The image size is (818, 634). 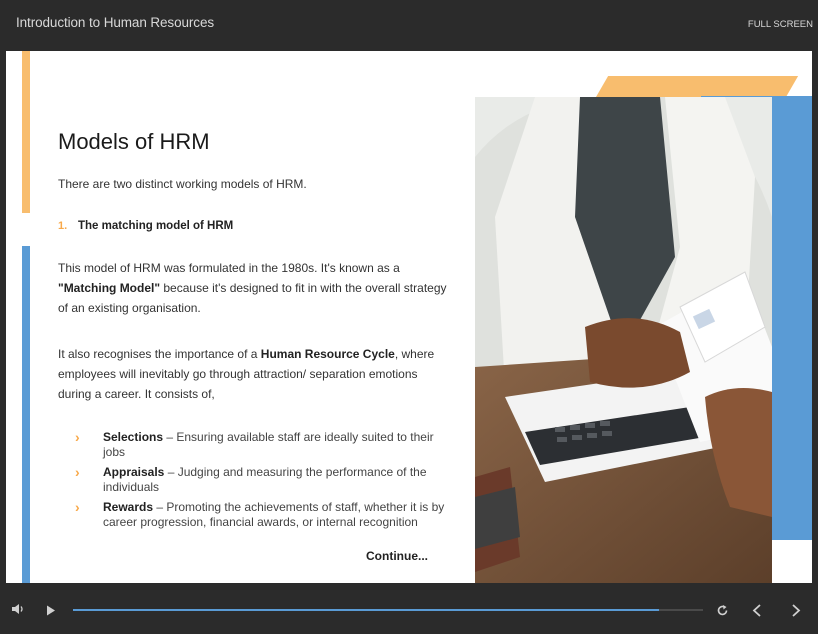 I want to click on progress-fill, so click(x=366, y=610).